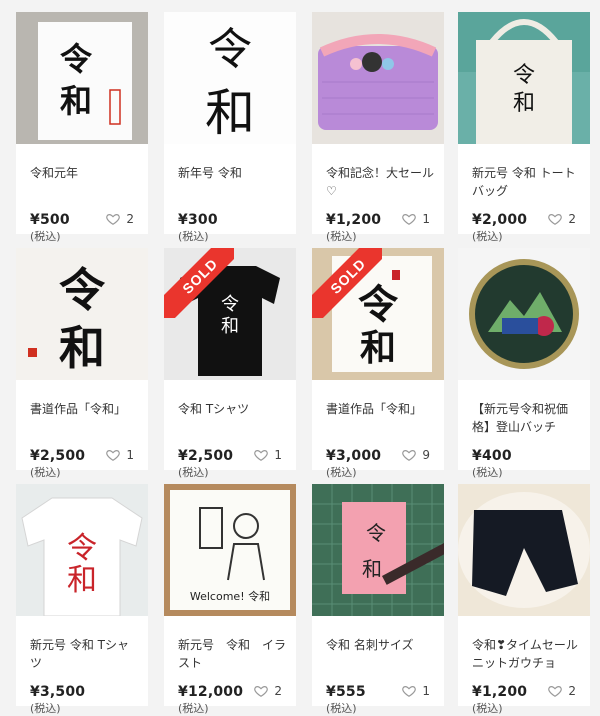 This screenshot has width=600, height=716. I want to click on product-price: ¥2,000, so click(500, 220).